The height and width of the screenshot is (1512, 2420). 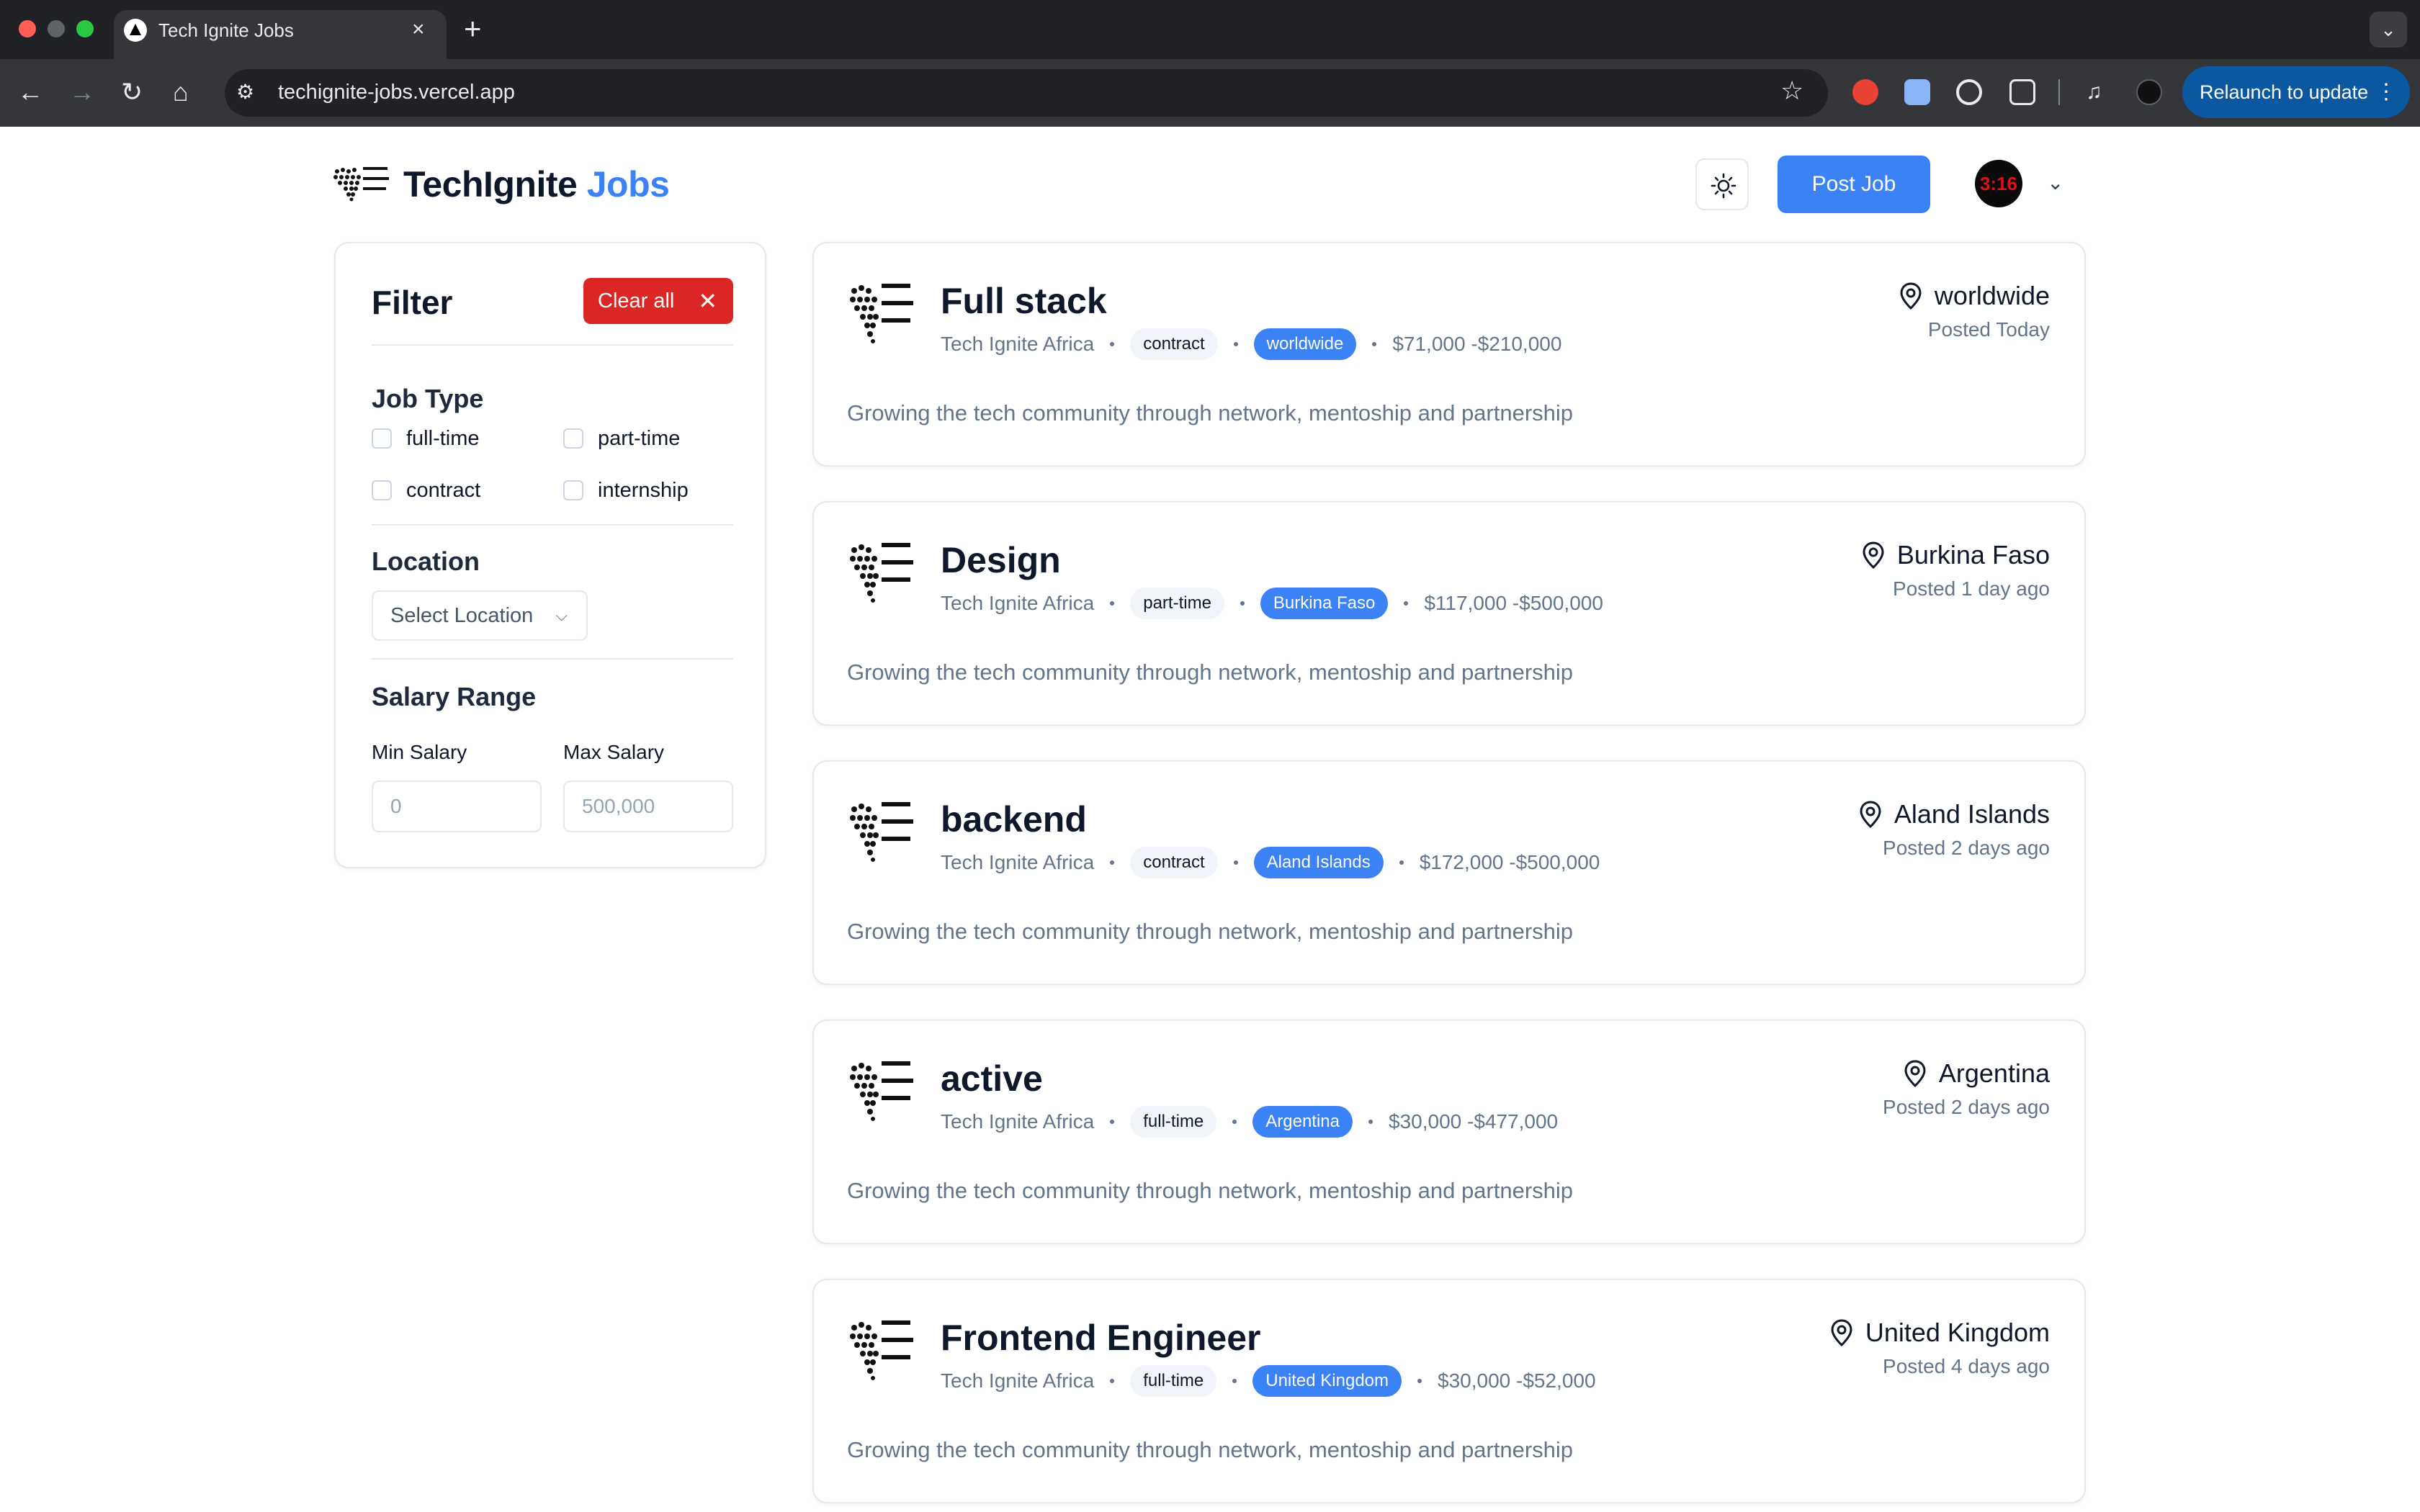 I want to click on chevron-down-icon: ⌄, so click(x=2055, y=182).